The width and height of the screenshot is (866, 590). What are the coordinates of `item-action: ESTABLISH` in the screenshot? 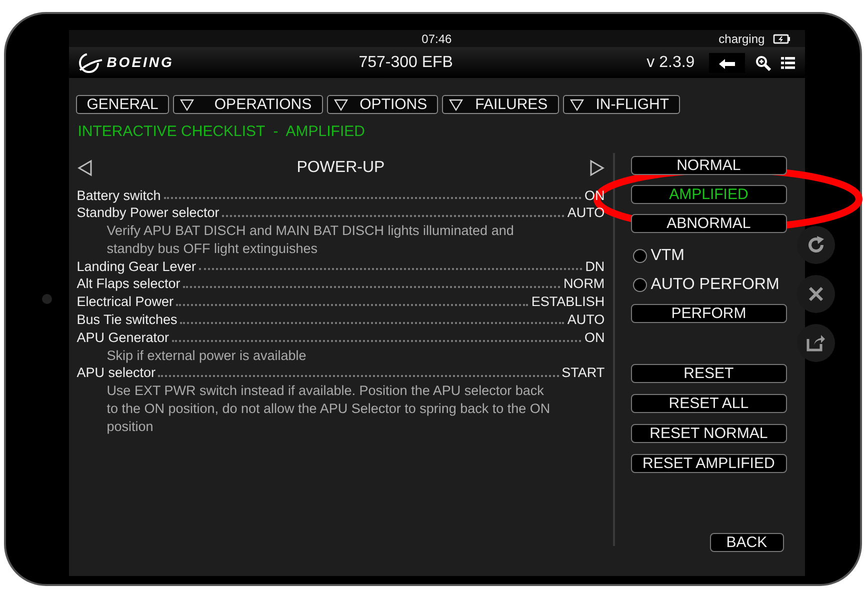 It's located at (568, 302).